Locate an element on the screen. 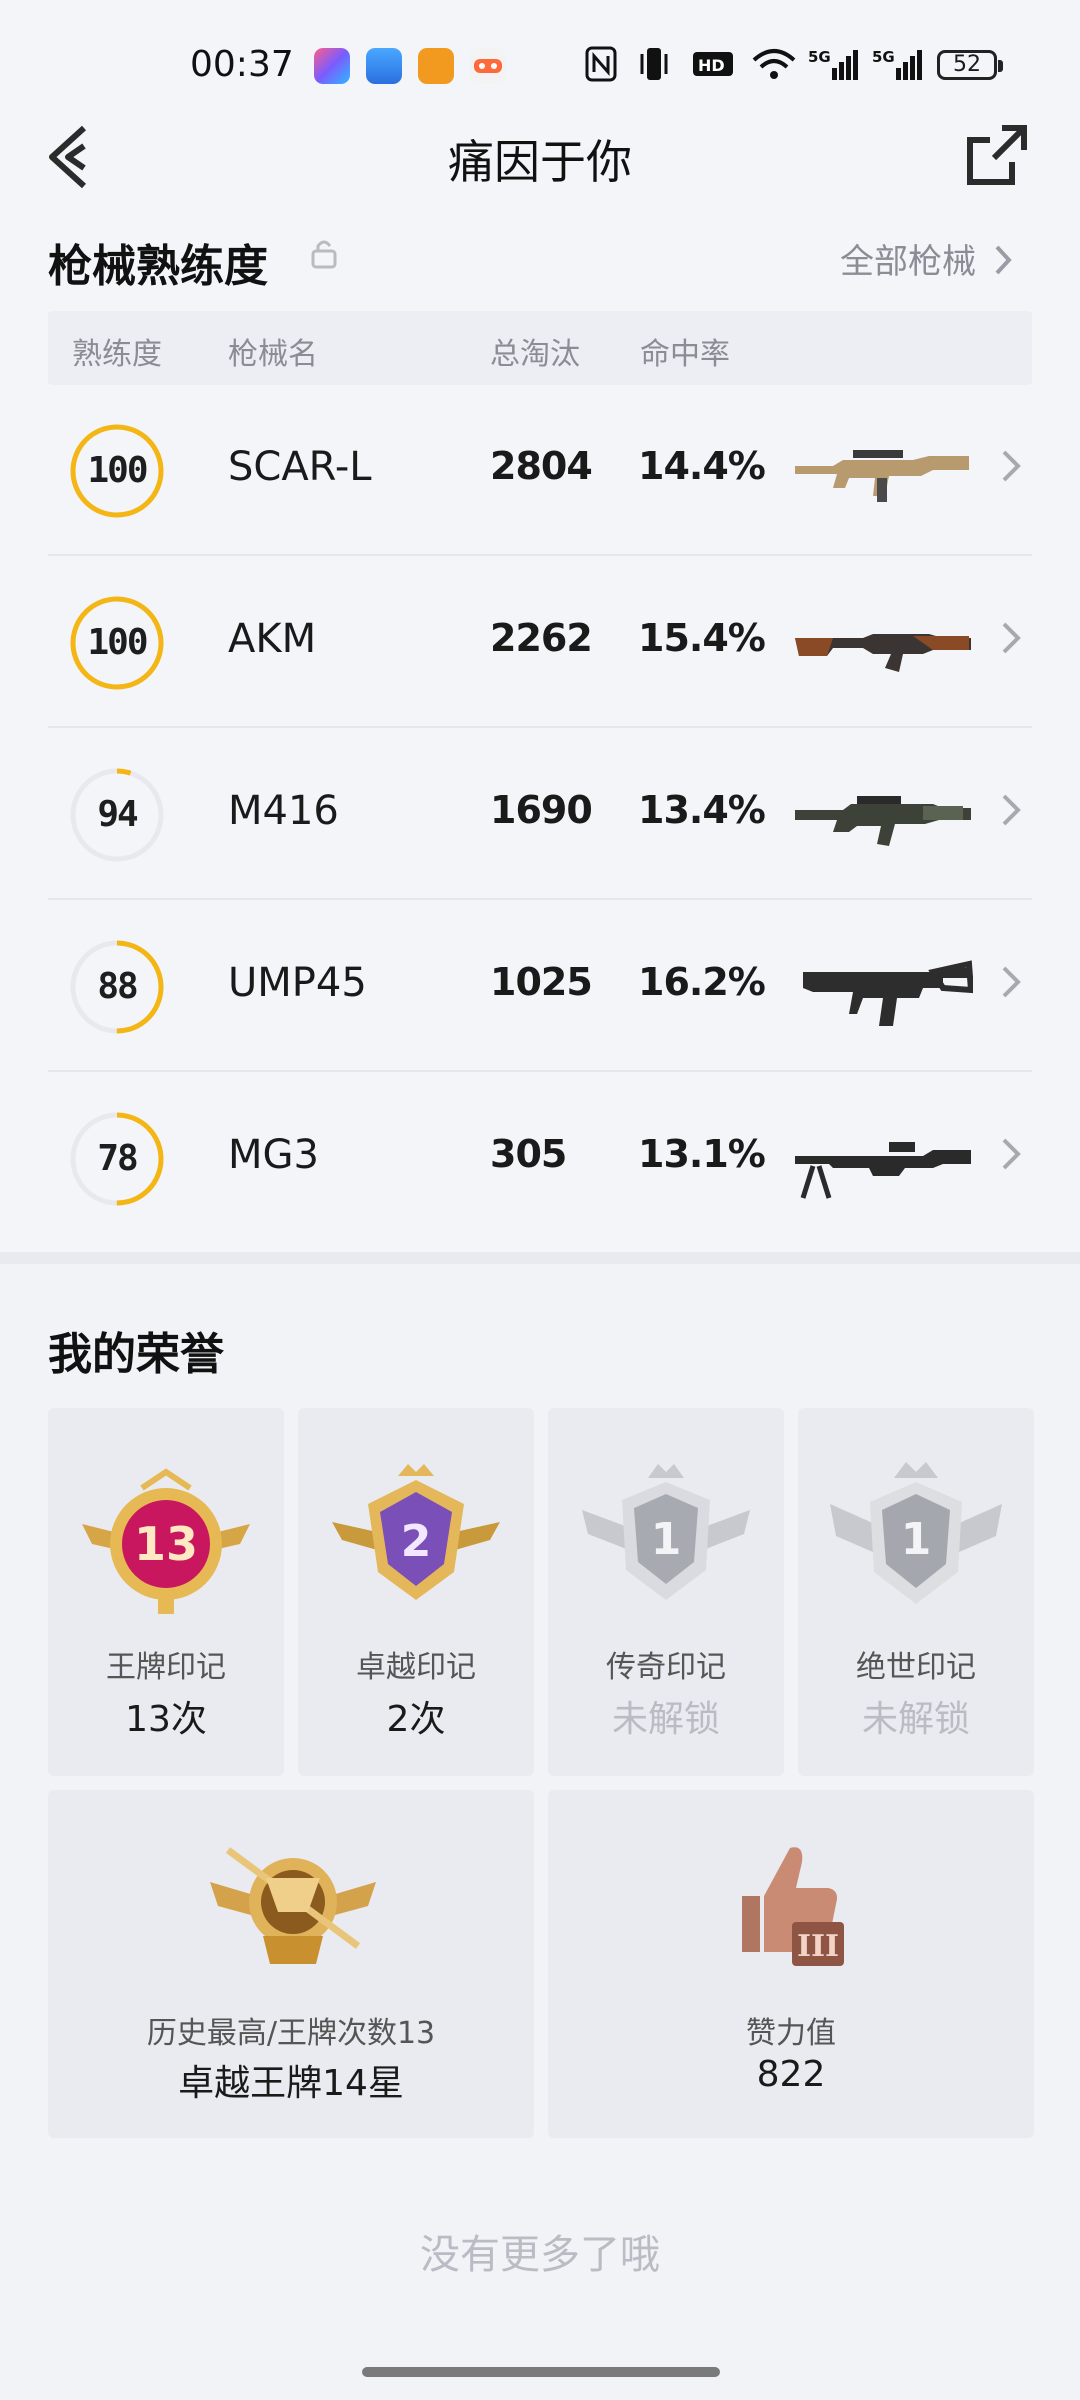 Image resolution: width=1080 pixels, height=2400 pixels. ace-badge-number: 13 is located at coordinates (166, 1544).